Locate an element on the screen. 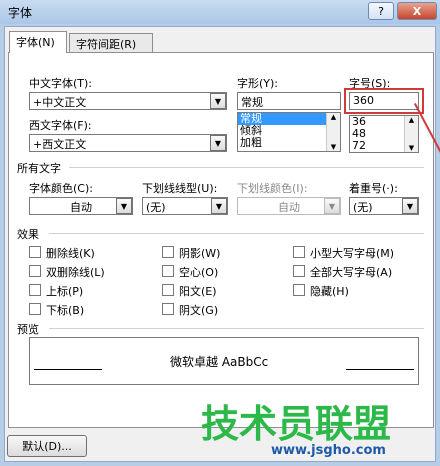 The height and width of the screenshot is (466, 440). style-list: 常规 倾斜 加粗 ▲ ▼ is located at coordinates (289, 132).